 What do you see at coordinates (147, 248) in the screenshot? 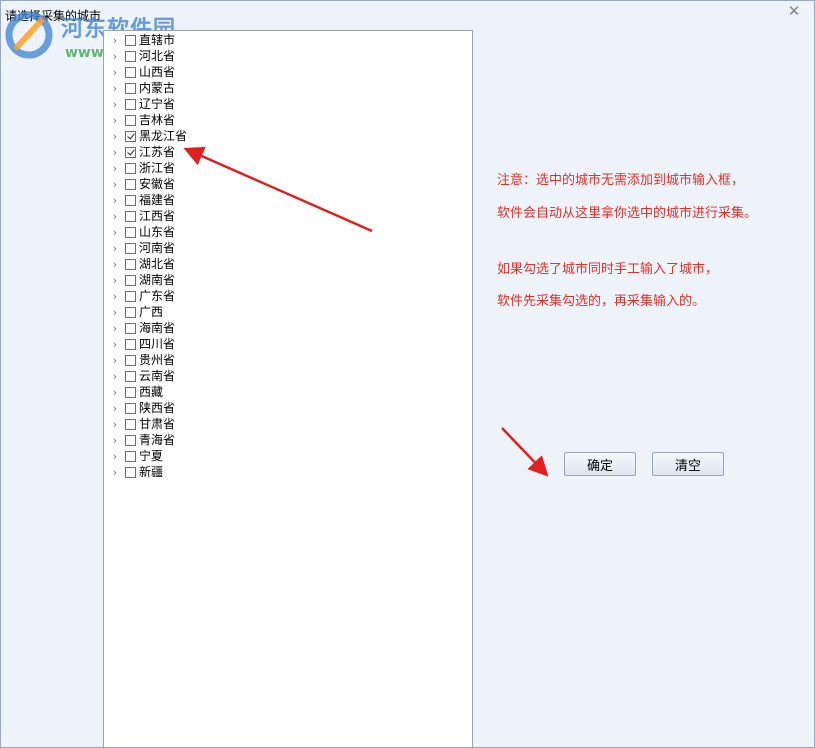
I see `tree-node: › 河南省` at bounding box center [147, 248].